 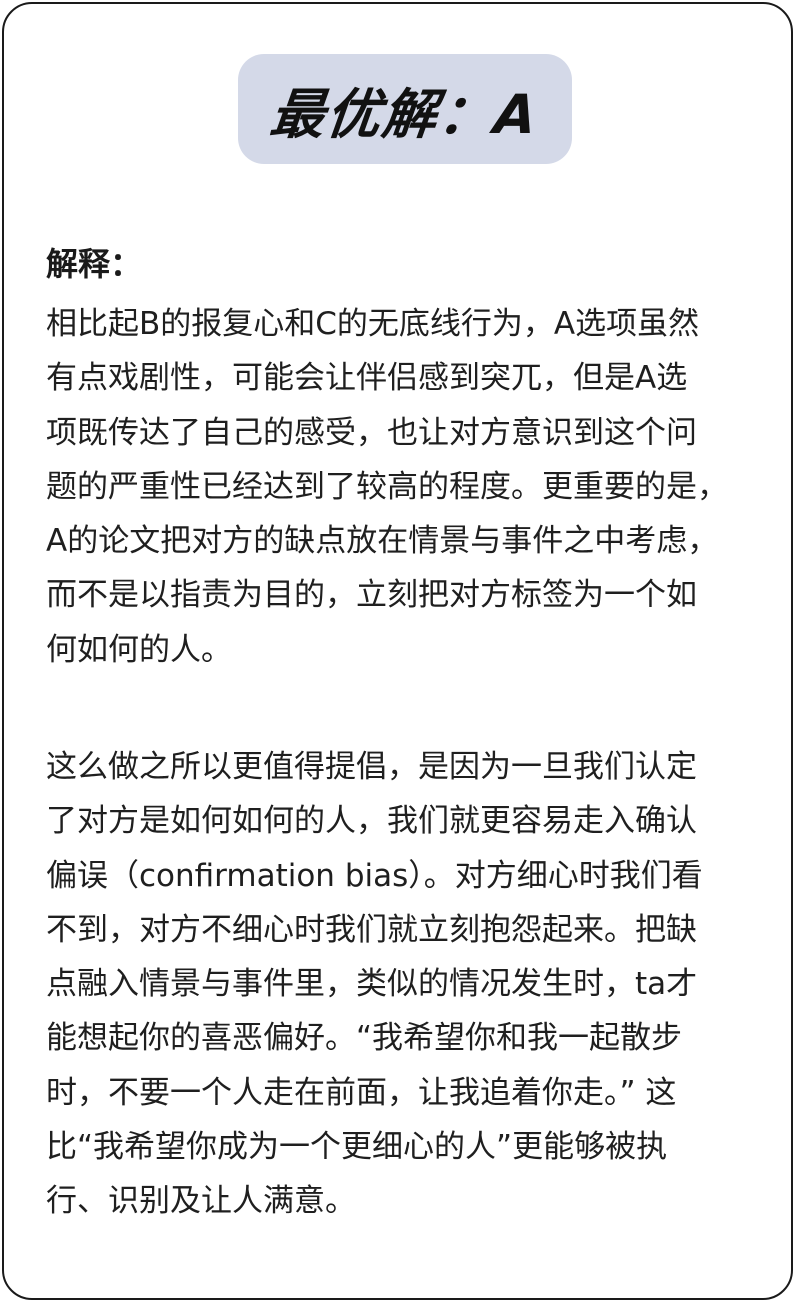 I want to click on paragraph-line: 行、识别及让人满意。, so click(x=201, y=1201).